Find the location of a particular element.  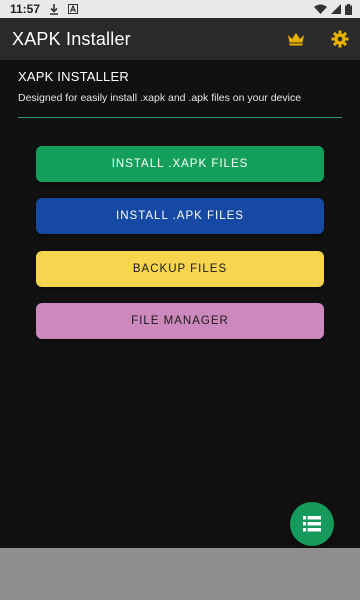

app-actions is located at coordinates (318, 39).